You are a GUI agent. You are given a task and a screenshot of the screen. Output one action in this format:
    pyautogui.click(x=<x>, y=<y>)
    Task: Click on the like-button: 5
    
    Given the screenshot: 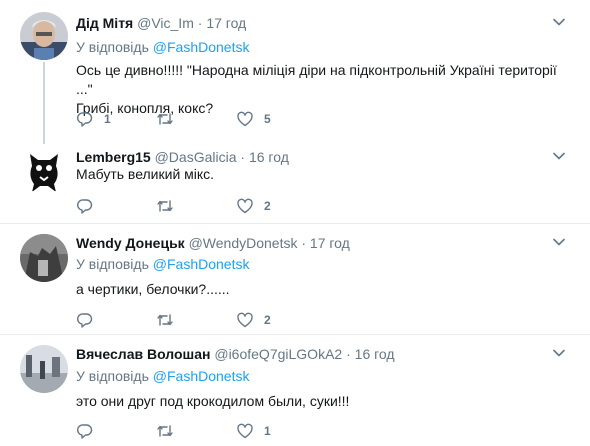 What is the action you would take?
    pyautogui.click(x=253, y=119)
    